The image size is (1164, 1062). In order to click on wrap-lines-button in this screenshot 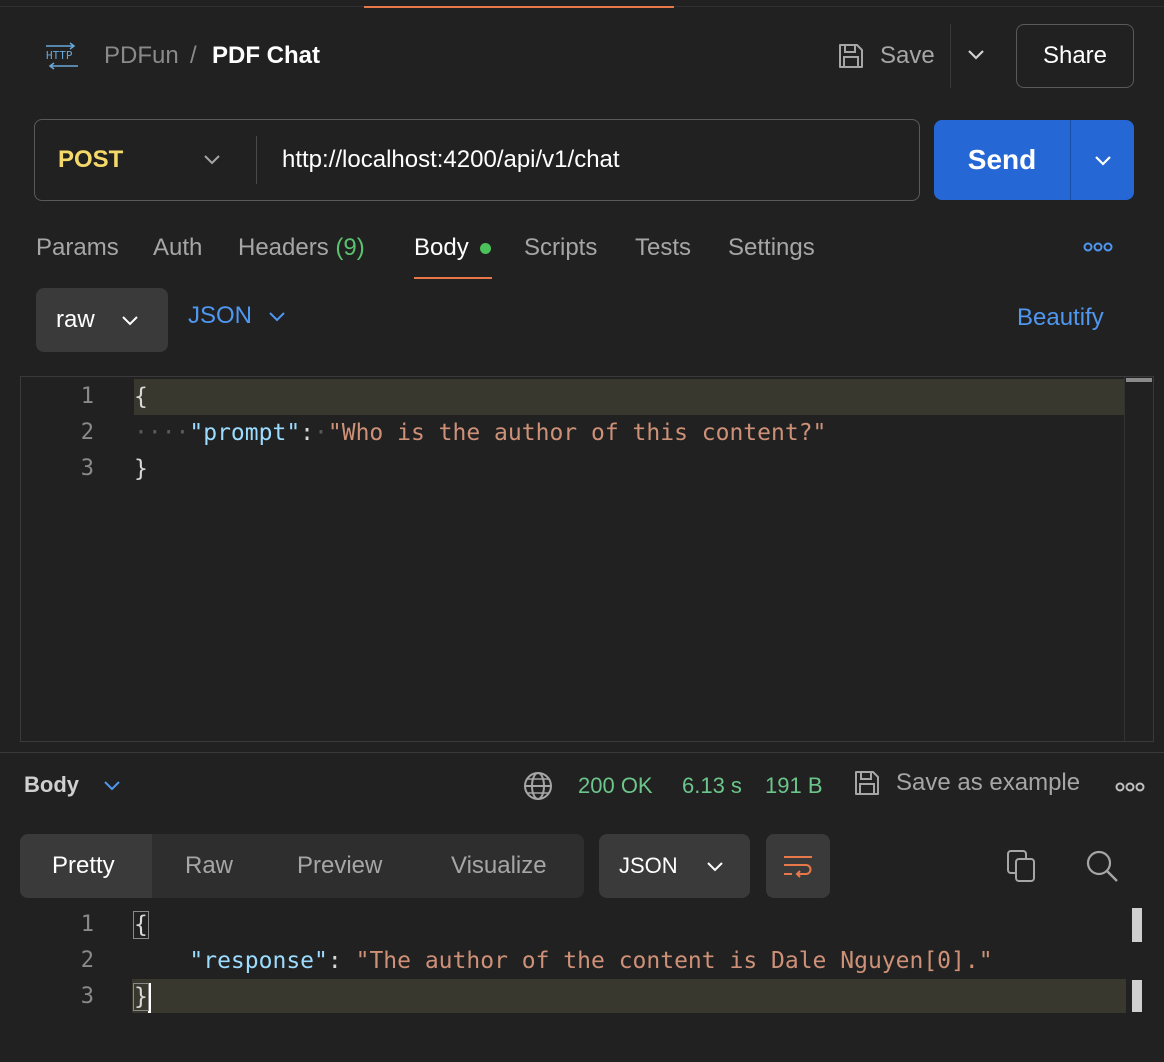, I will do `click(798, 866)`.